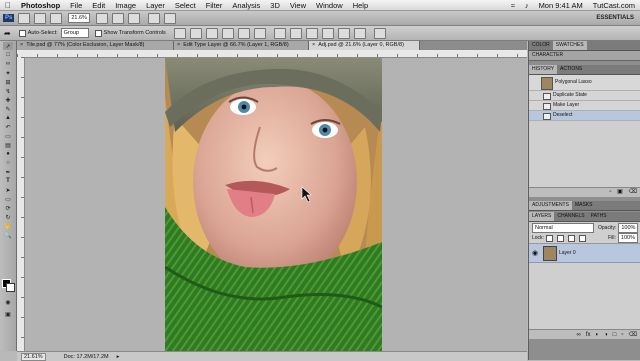 Image resolution: width=640 pixels, height=361 pixels. Describe the element at coordinates (327, 33) in the screenshot. I see `distribute-left-icon` at that location.